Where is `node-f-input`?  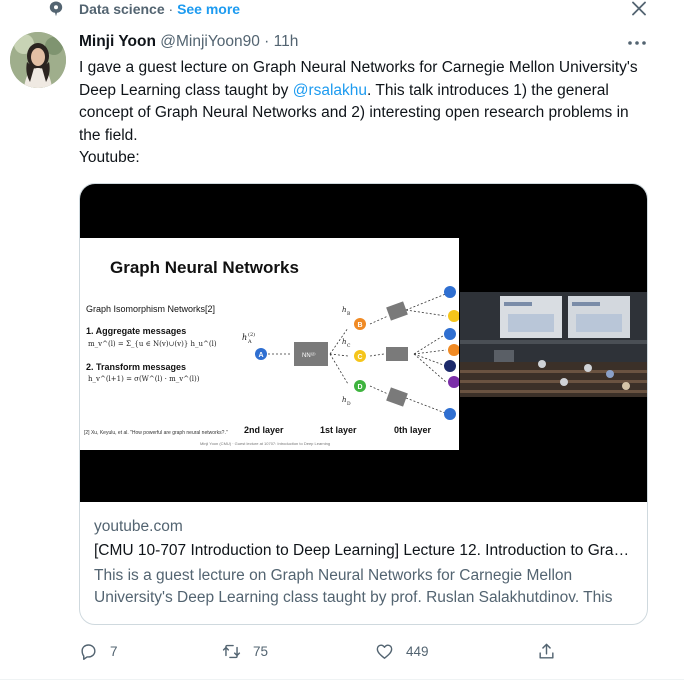
node-f-input is located at coordinates (453, 382).